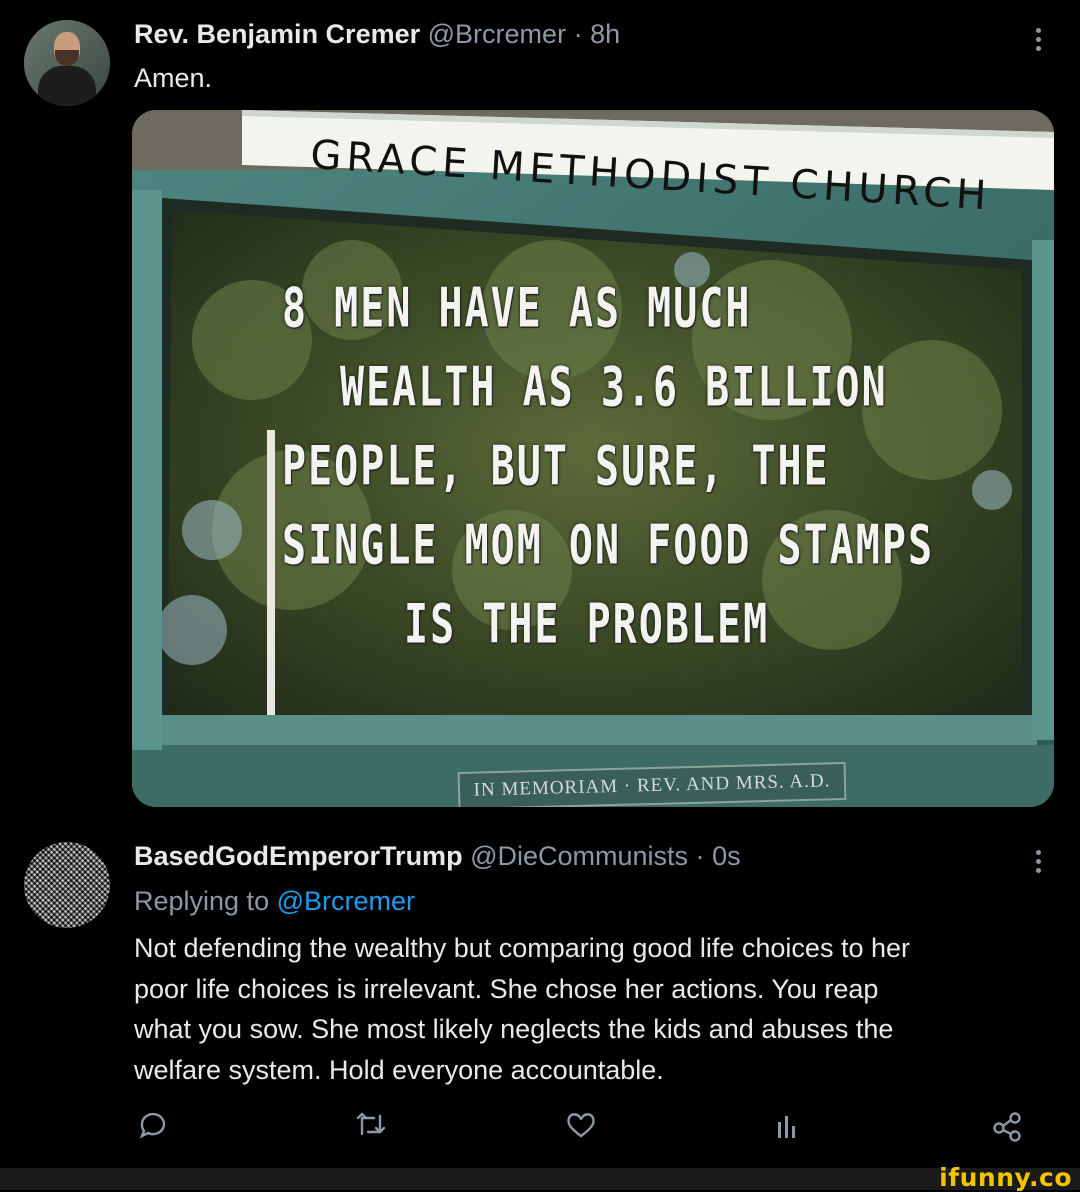  What do you see at coordinates (153, 1125) in the screenshot?
I see `reply-icon` at bounding box center [153, 1125].